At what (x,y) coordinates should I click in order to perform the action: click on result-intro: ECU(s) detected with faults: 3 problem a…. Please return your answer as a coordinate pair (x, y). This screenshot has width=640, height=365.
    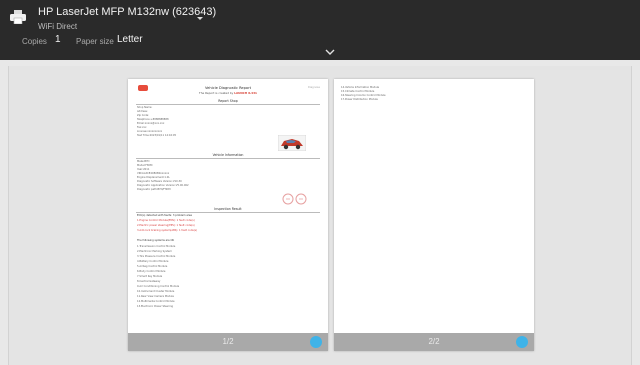
    Looking at the image, I should click on (164, 215).